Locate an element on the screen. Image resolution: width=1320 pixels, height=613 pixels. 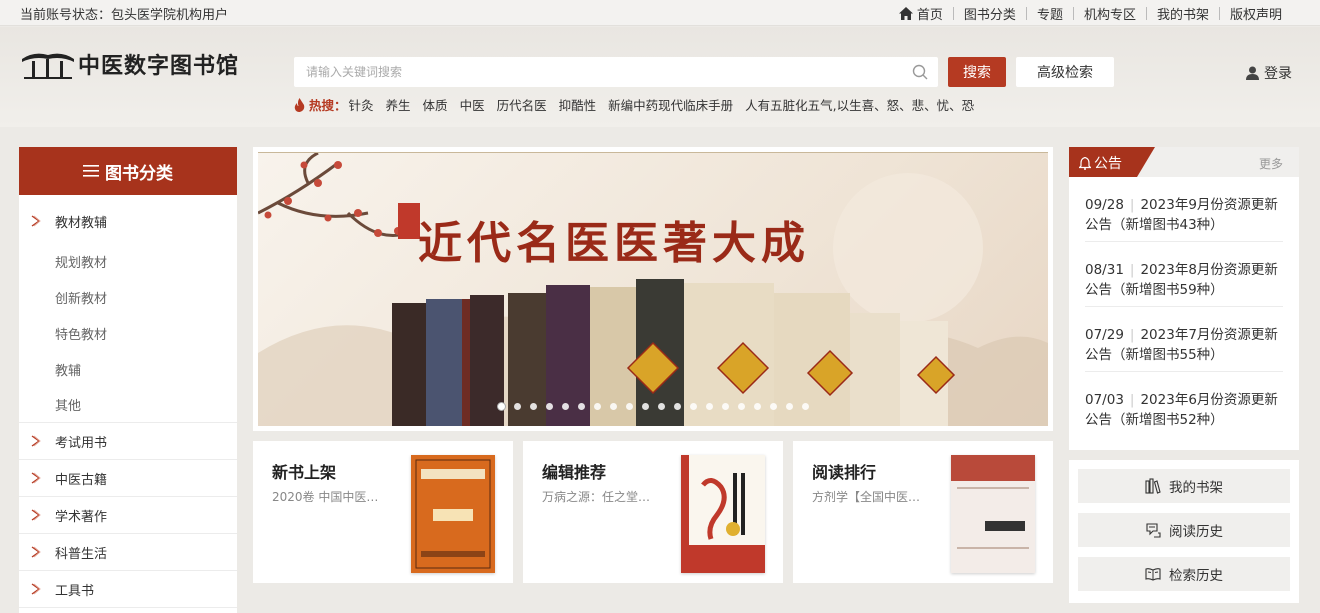
bell-icon is located at coordinates (1085, 163).